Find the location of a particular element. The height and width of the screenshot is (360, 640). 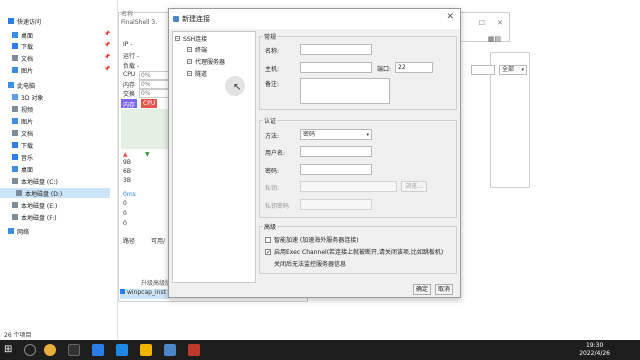

sidebar-item: 此电脑 is located at coordinates (21, 85).